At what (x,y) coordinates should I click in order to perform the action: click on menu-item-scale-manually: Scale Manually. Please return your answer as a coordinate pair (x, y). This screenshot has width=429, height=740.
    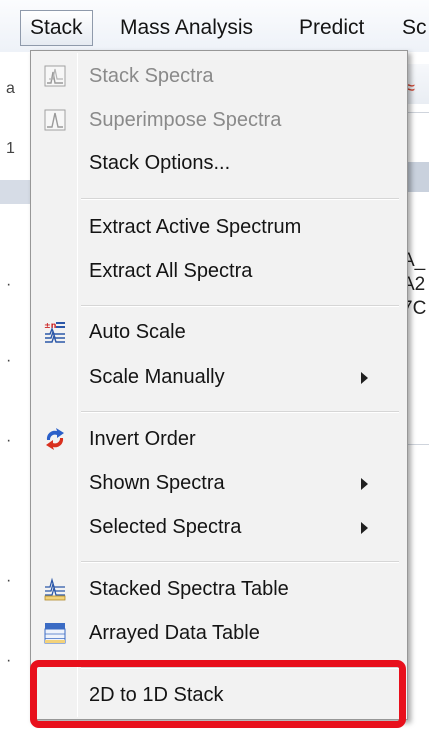
    Looking at the image, I should click on (218, 377).